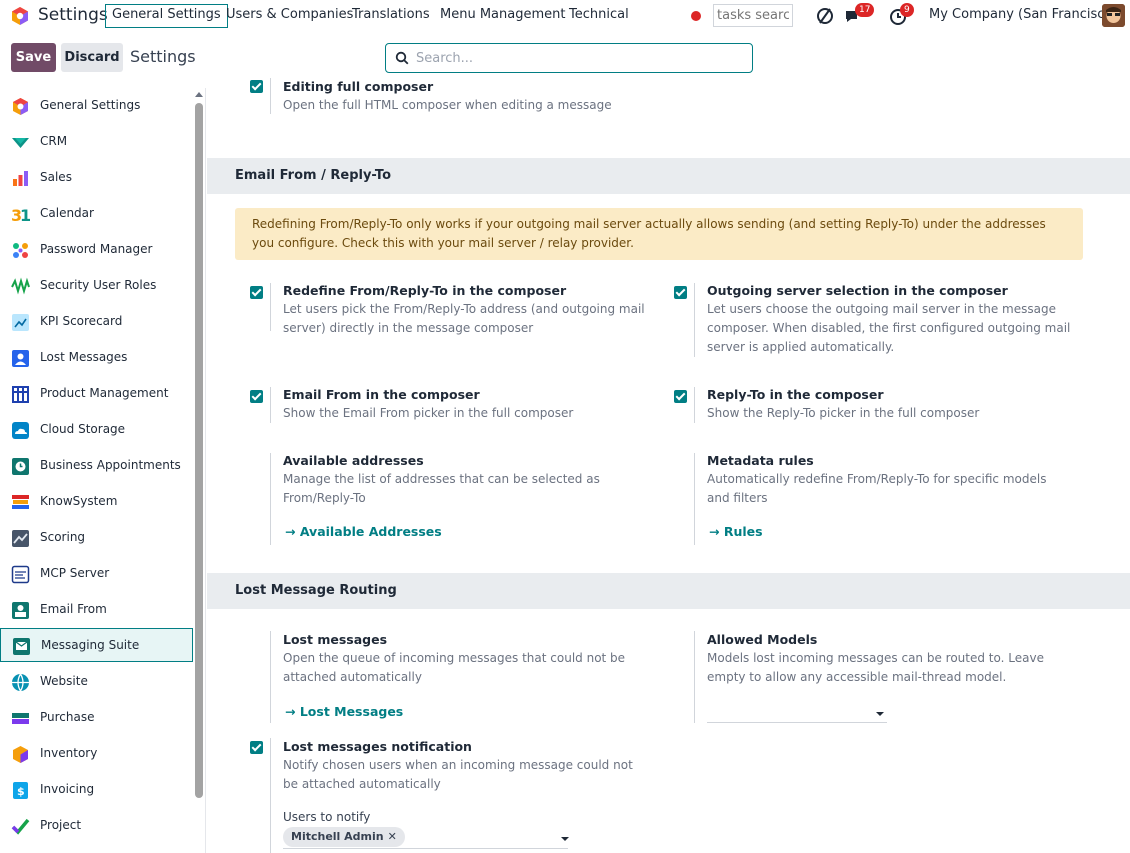 Image resolution: width=1130 pixels, height=853 pixels. I want to click on scroll-up-arrow-icon, so click(199, 94).